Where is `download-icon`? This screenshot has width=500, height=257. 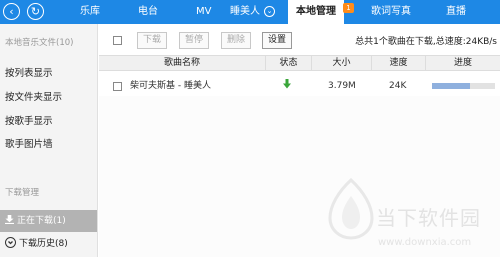
download-icon is located at coordinates (9, 219).